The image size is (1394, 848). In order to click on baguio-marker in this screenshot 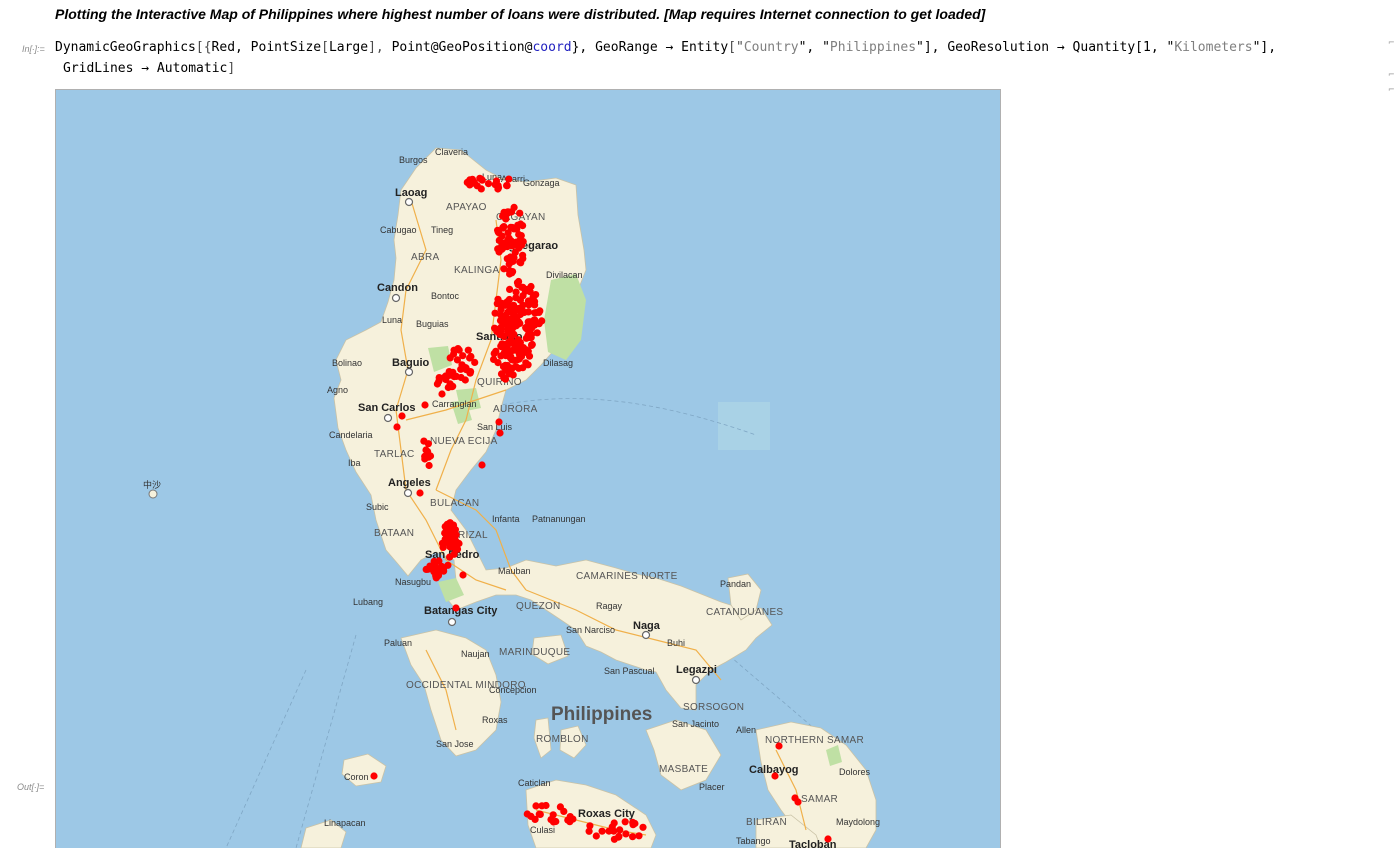, I will do `click(409, 372)`.